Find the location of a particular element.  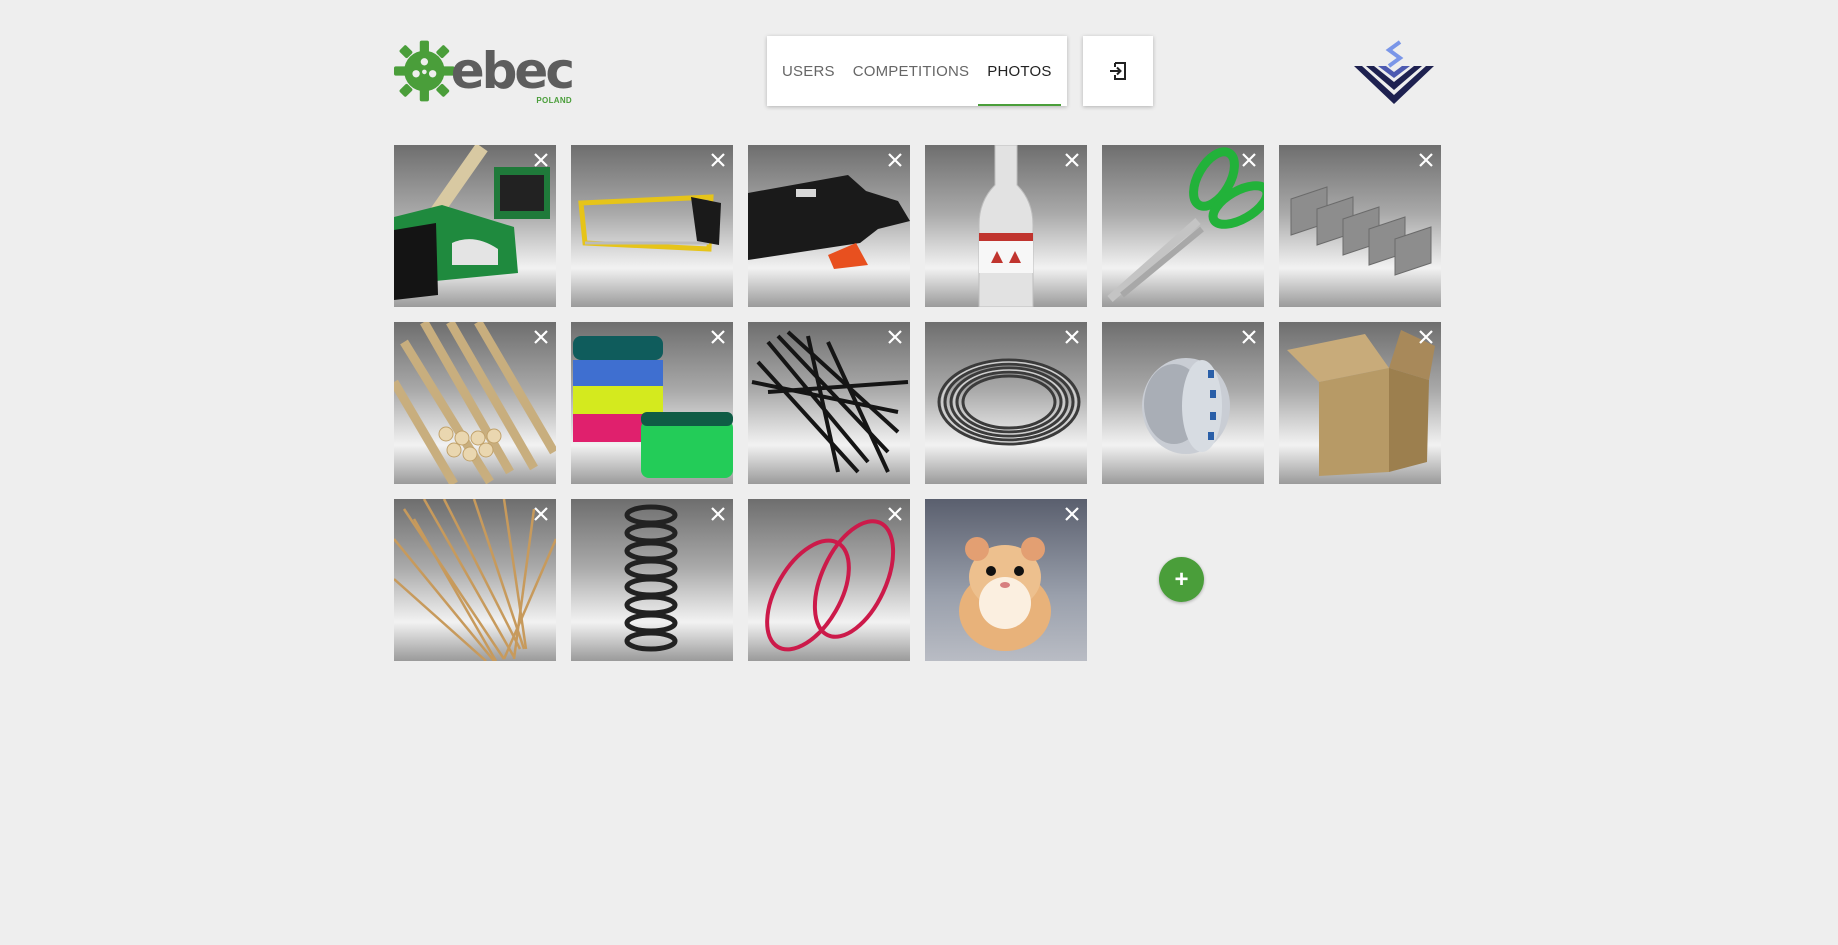

logout-icon is located at coordinates (1118, 71).